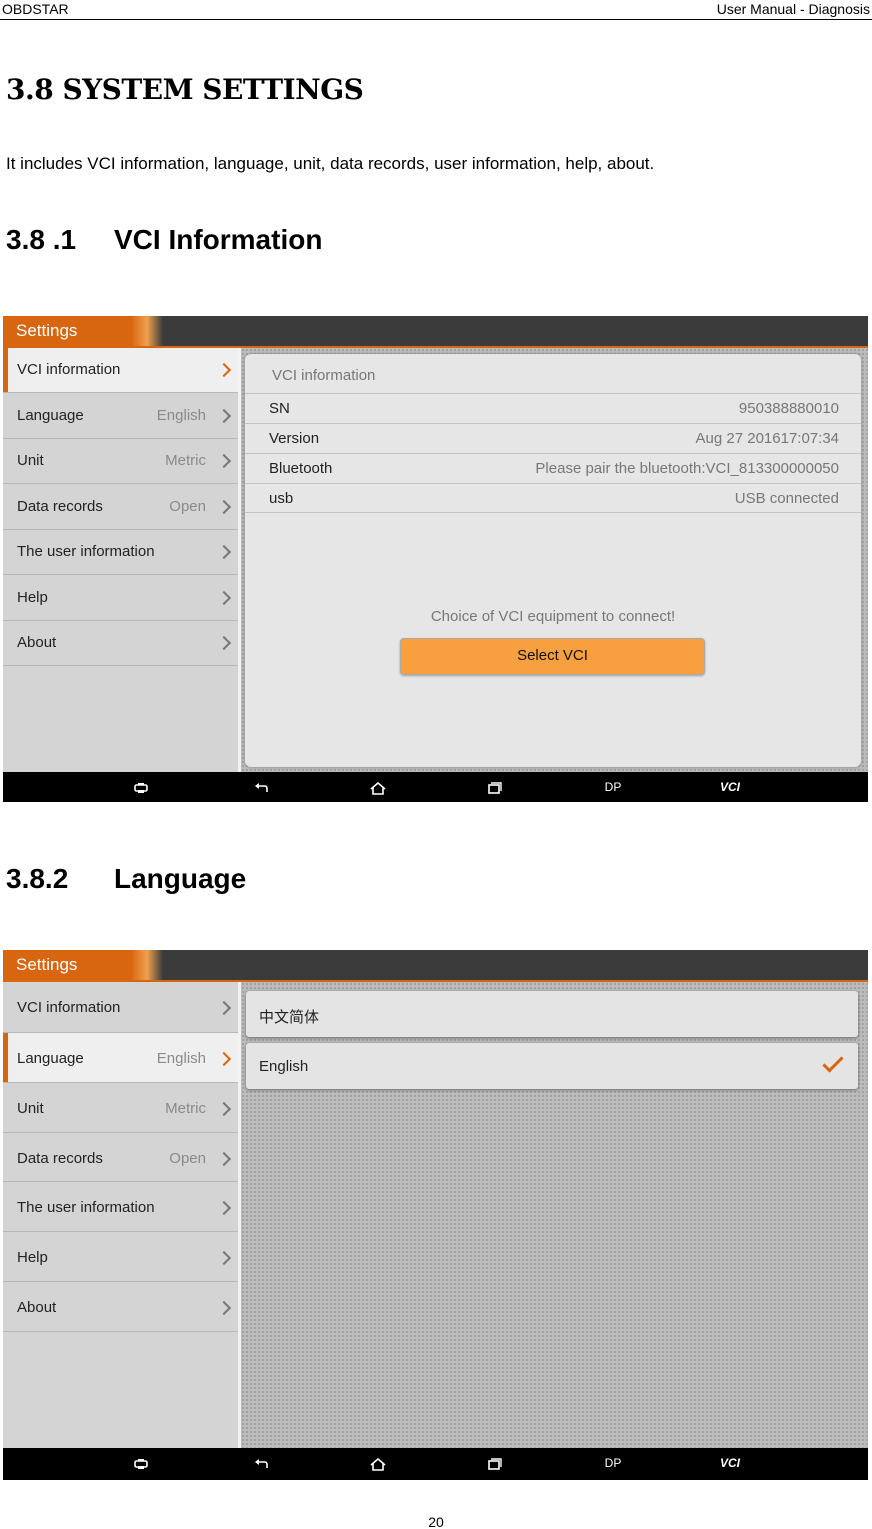 The width and height of the screenshot is (872, 1529). I want to click on info-value: USB connected, so click(786, 498).